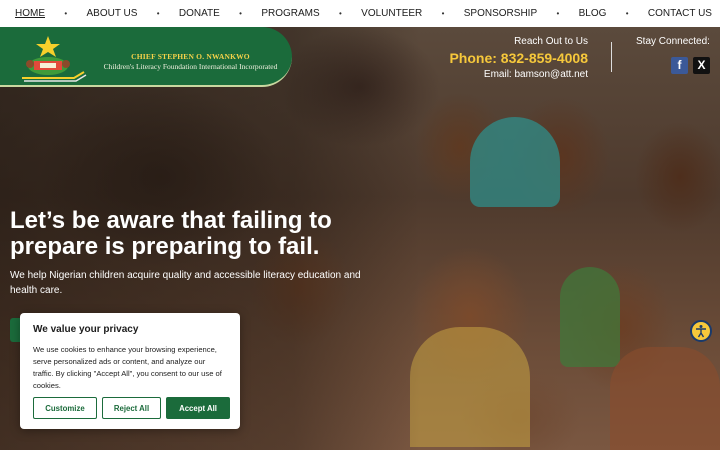 Image resolution: width=720 pixels, height=450 pixels. I want to click on accessibility-icon, so click(701, 331).